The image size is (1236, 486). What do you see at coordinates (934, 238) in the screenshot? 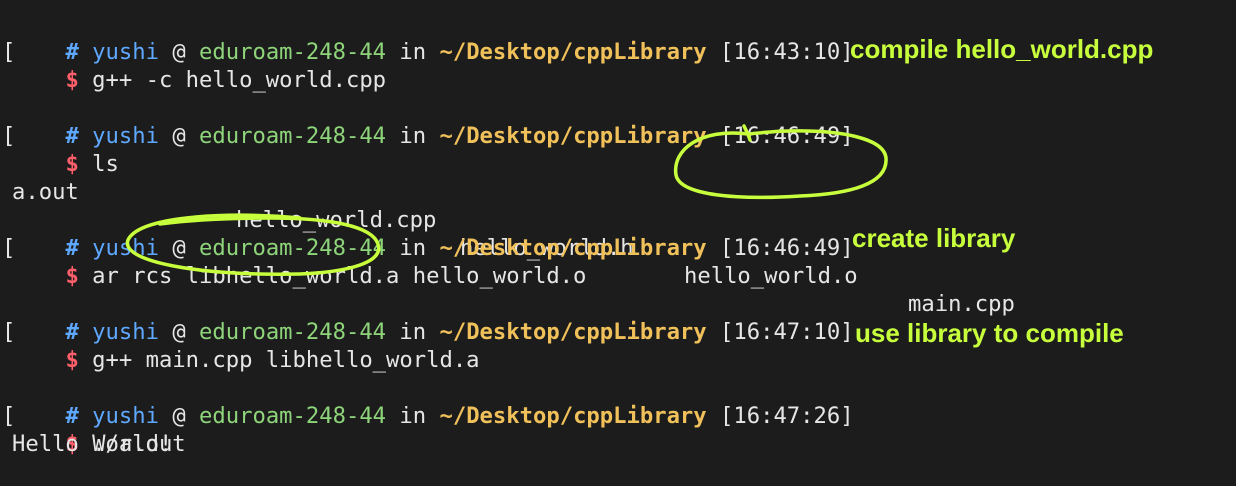
I see `annotation-create-library: create library` at bounding box center [934, 238].